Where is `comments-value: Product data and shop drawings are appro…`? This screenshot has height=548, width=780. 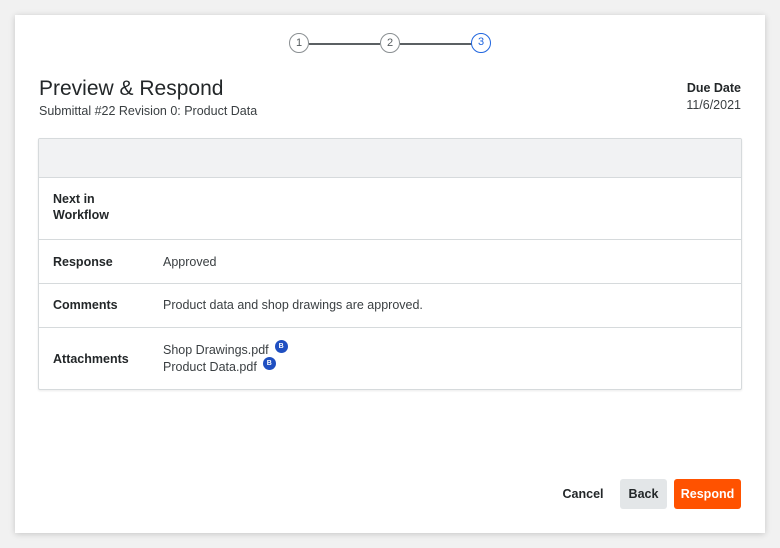
comments-value: Product data and shop drawings are appro… is located at coordinates (293, 305).